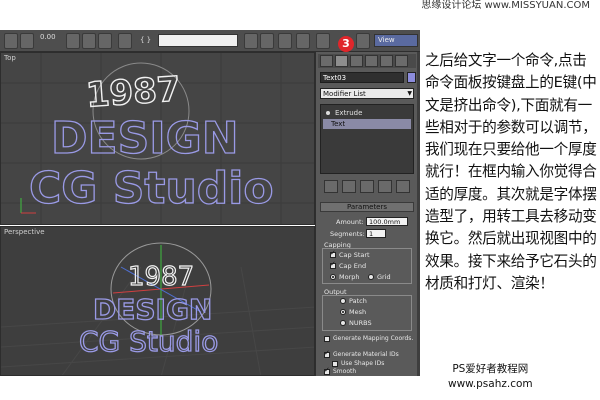 This screenshot has height=400, width=600. Describe the element at coordinates (267, 41) in the screenshot. I see `align-icon` at that location.